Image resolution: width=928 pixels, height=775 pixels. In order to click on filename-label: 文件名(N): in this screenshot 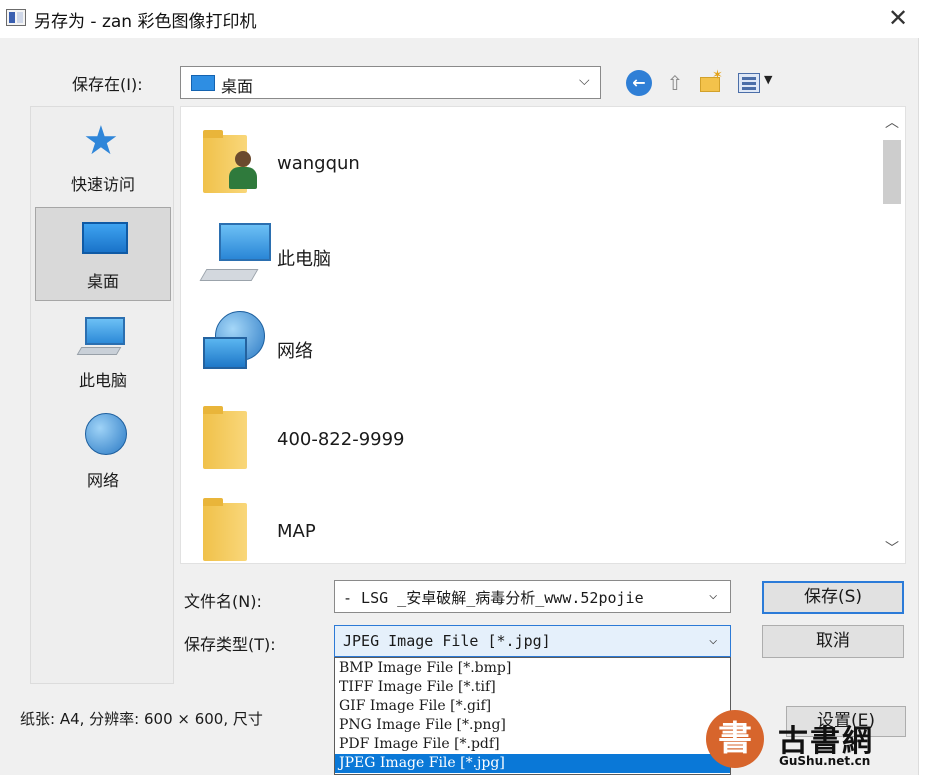, I will do `click(223, 601)`.